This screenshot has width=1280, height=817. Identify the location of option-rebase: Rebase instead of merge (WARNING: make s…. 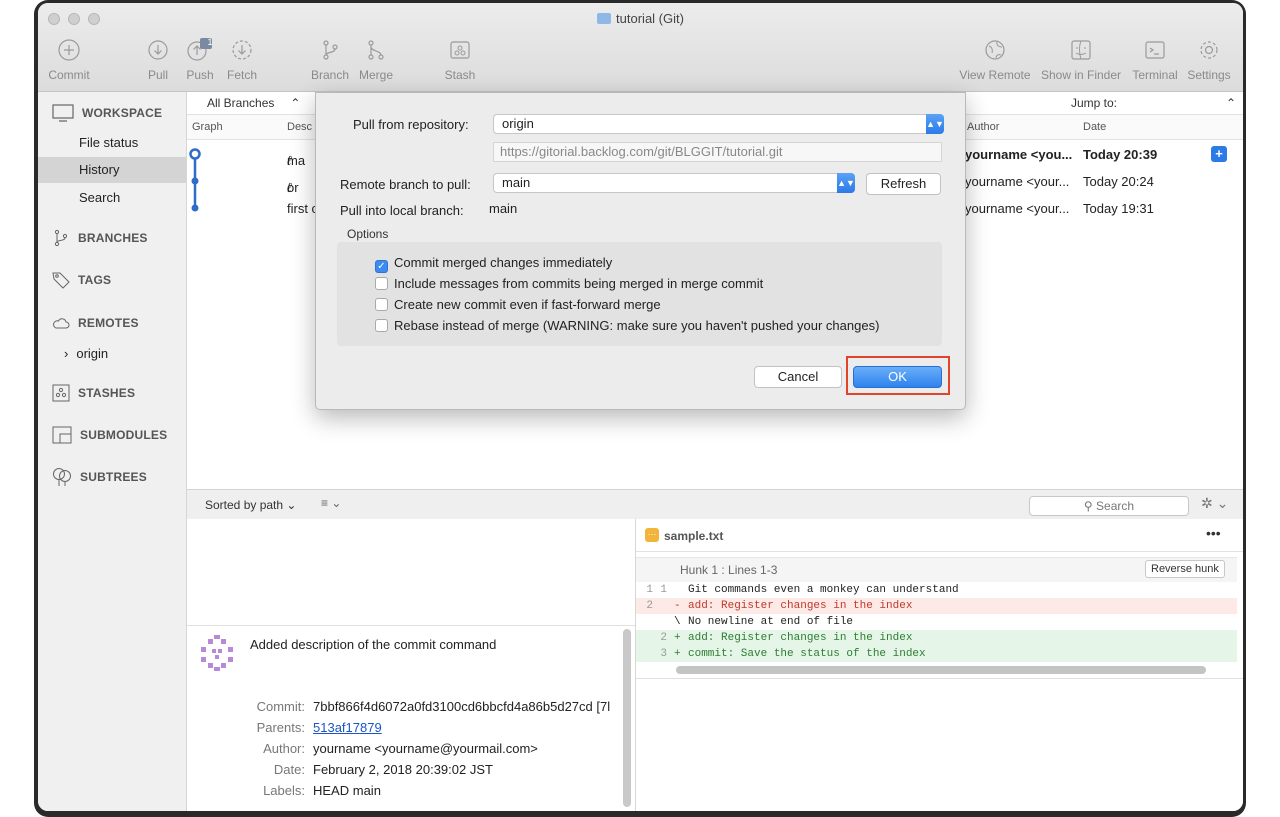
(627, 325).